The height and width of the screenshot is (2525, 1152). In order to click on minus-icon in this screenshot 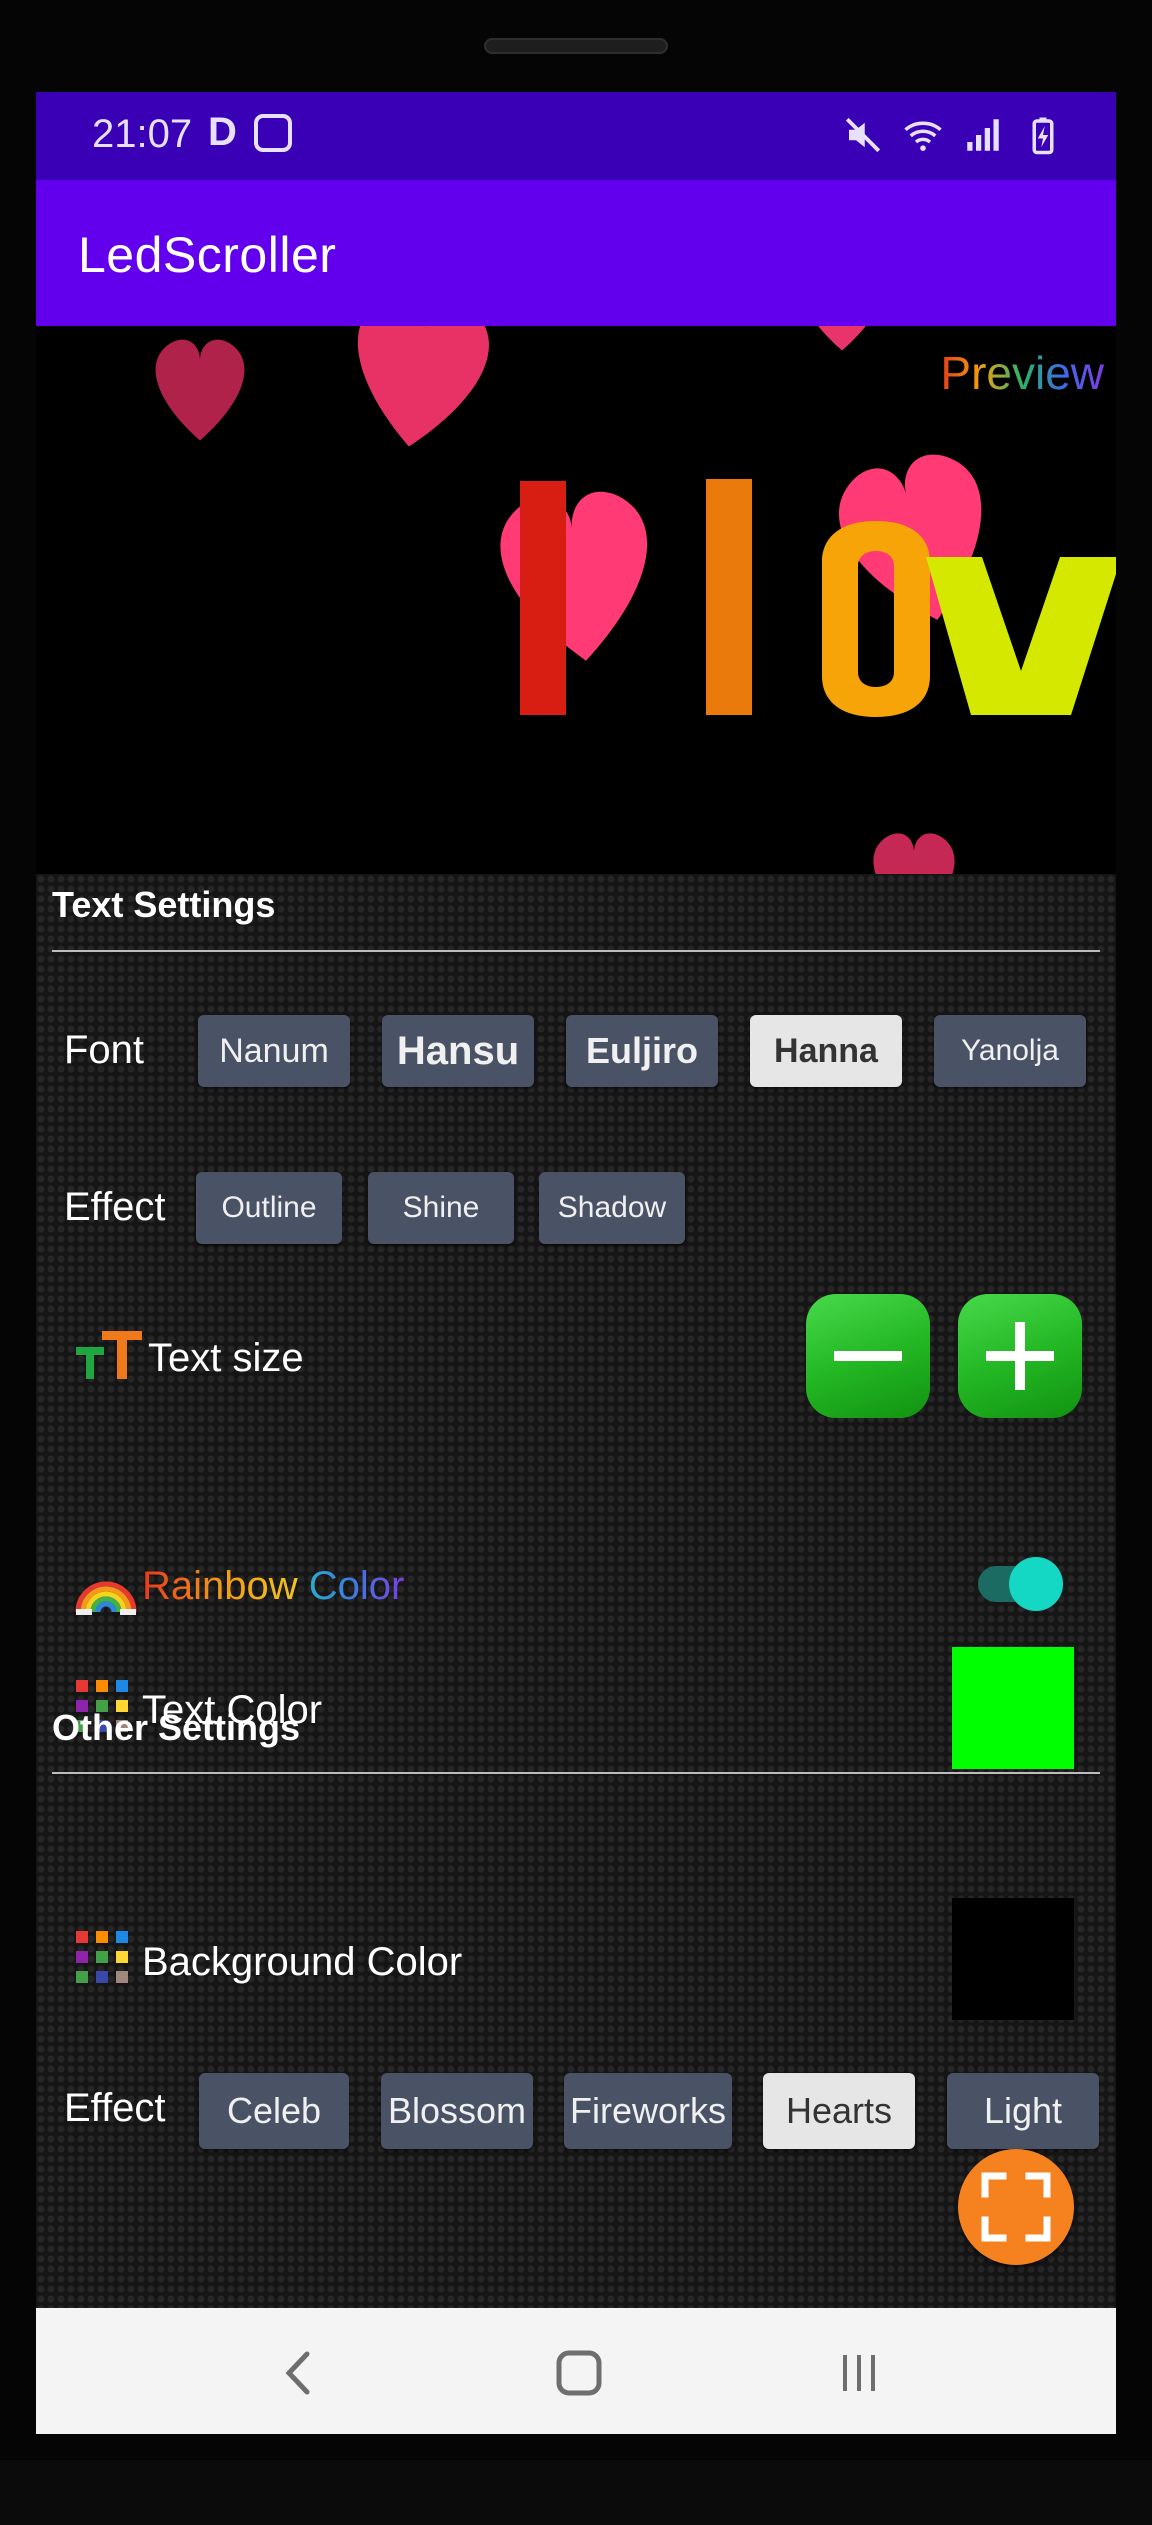, I will do `click(868, 1356)`.